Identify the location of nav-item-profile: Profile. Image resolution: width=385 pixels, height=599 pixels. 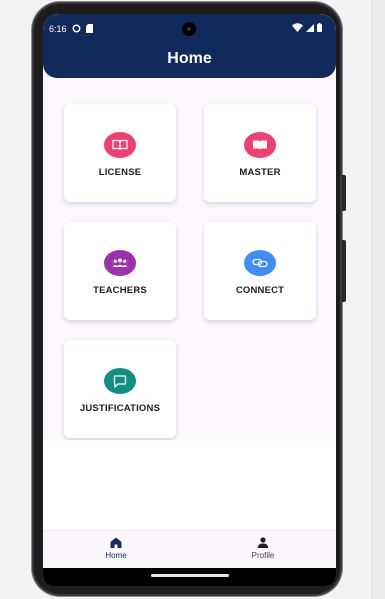
(263, 548).